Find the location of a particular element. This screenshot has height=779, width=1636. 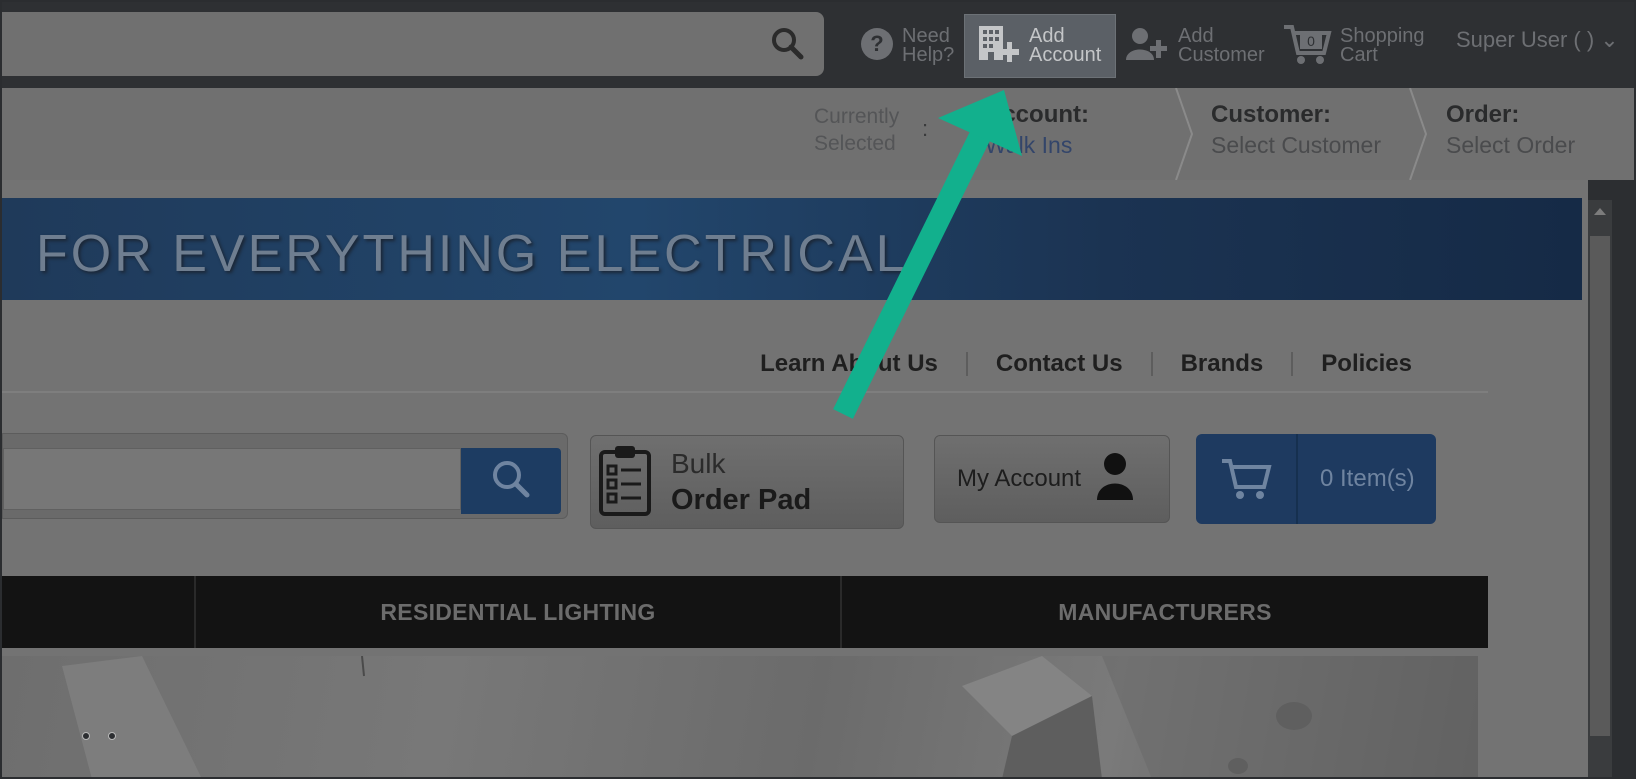

site-search-button is located at coordinates (511, 481).